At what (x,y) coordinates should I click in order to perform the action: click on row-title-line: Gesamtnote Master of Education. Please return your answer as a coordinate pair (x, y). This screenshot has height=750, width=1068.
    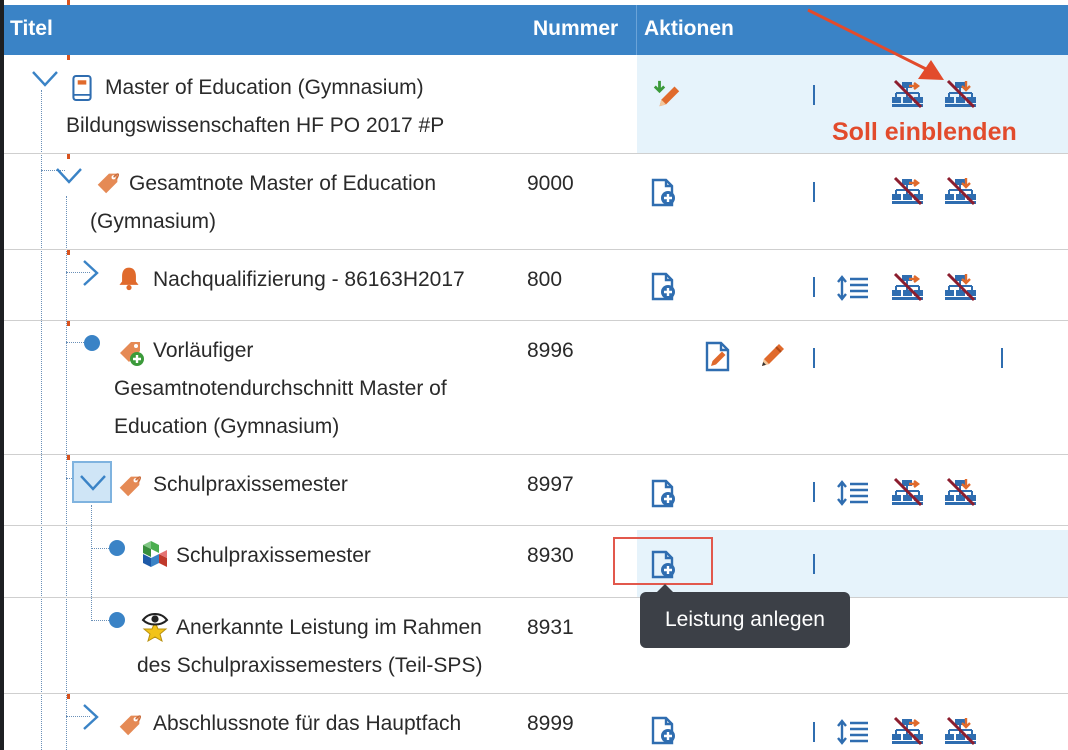
    Looking at the image, I should click on (282, 184).